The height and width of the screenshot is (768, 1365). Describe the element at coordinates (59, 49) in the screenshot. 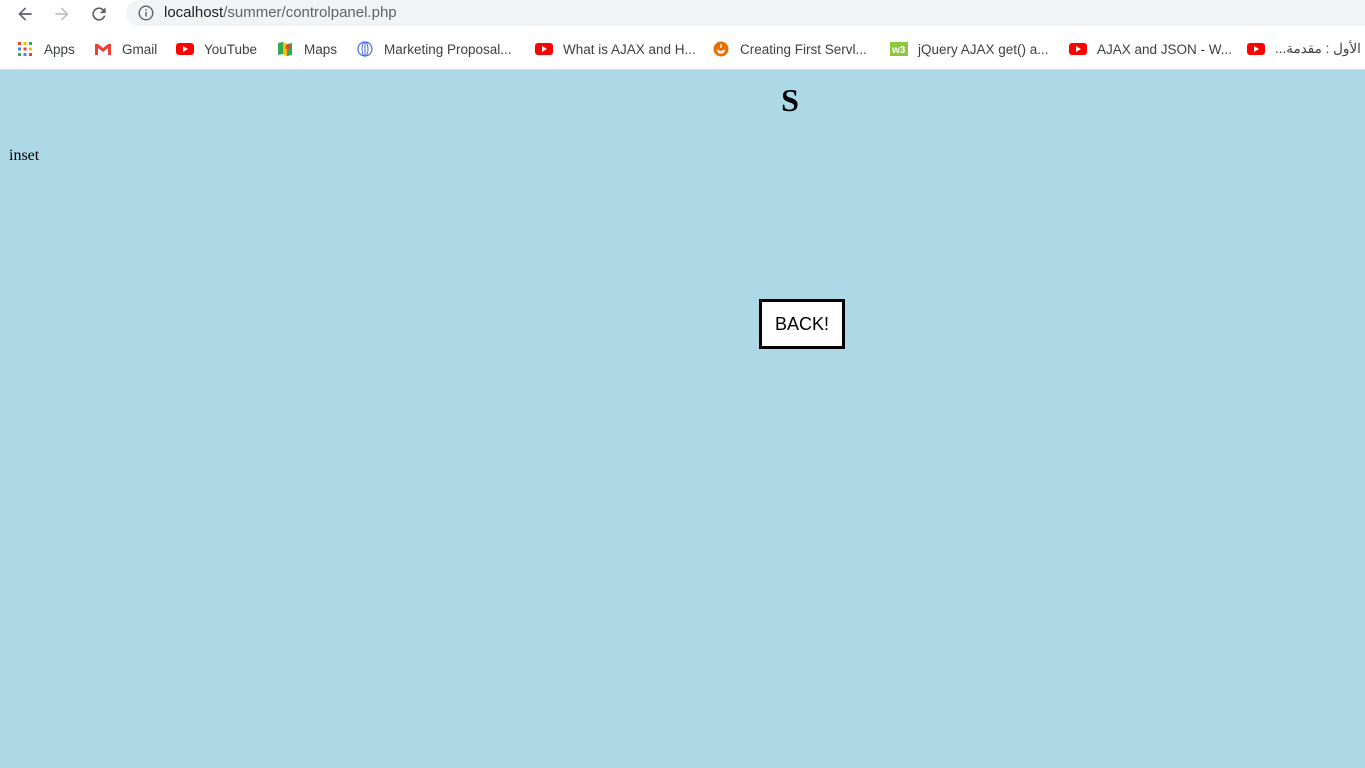

I see `bookmark-label: Apps` at that location.